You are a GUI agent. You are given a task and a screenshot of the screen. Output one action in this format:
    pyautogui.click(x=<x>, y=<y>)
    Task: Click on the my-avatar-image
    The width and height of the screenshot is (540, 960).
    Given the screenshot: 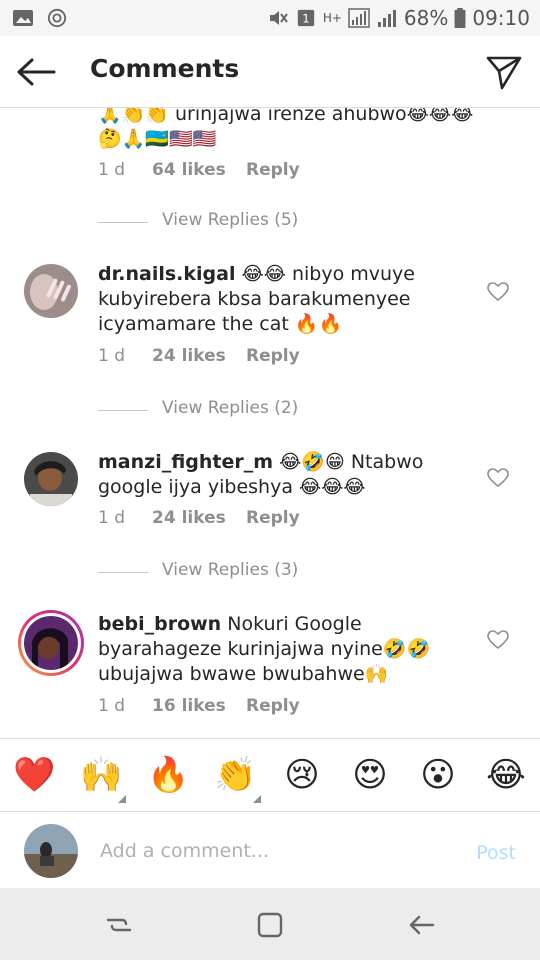 What is the action you would take?
    pyautogui.click(x=51, y=851)
    